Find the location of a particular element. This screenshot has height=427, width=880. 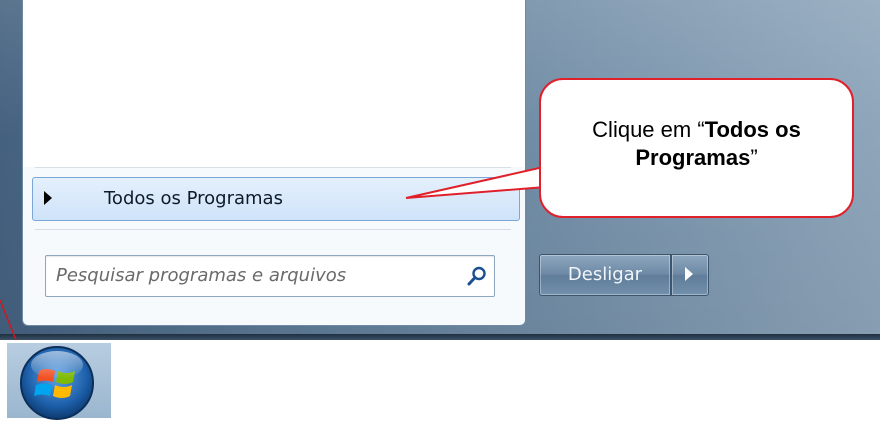

all-programs-label: Todos os Programas is located at coordinates (193, 198).